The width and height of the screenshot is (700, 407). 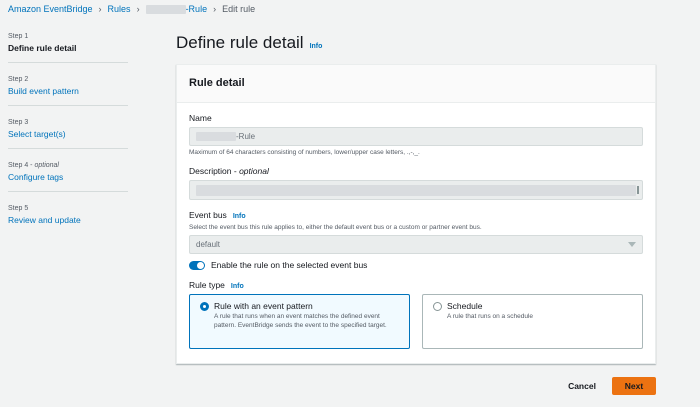 I want to click on radio-selected-icon, so click(x=204, y=306).